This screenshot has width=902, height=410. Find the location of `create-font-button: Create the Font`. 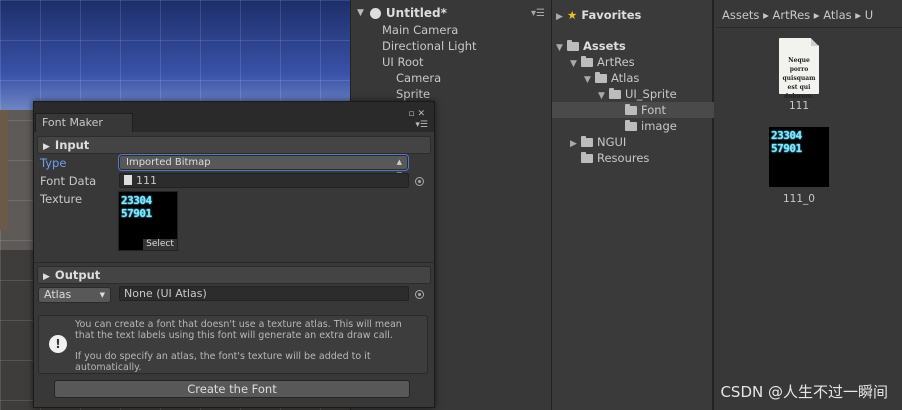

create-font-button: Create the Font is located at coordinates (232, 389).